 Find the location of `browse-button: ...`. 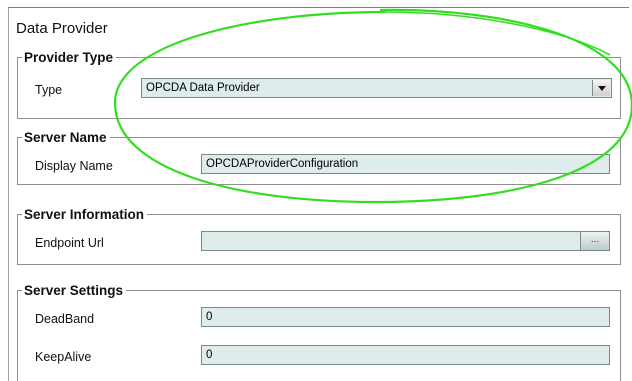

browse-button: ... is located at coordinates (594, 241).